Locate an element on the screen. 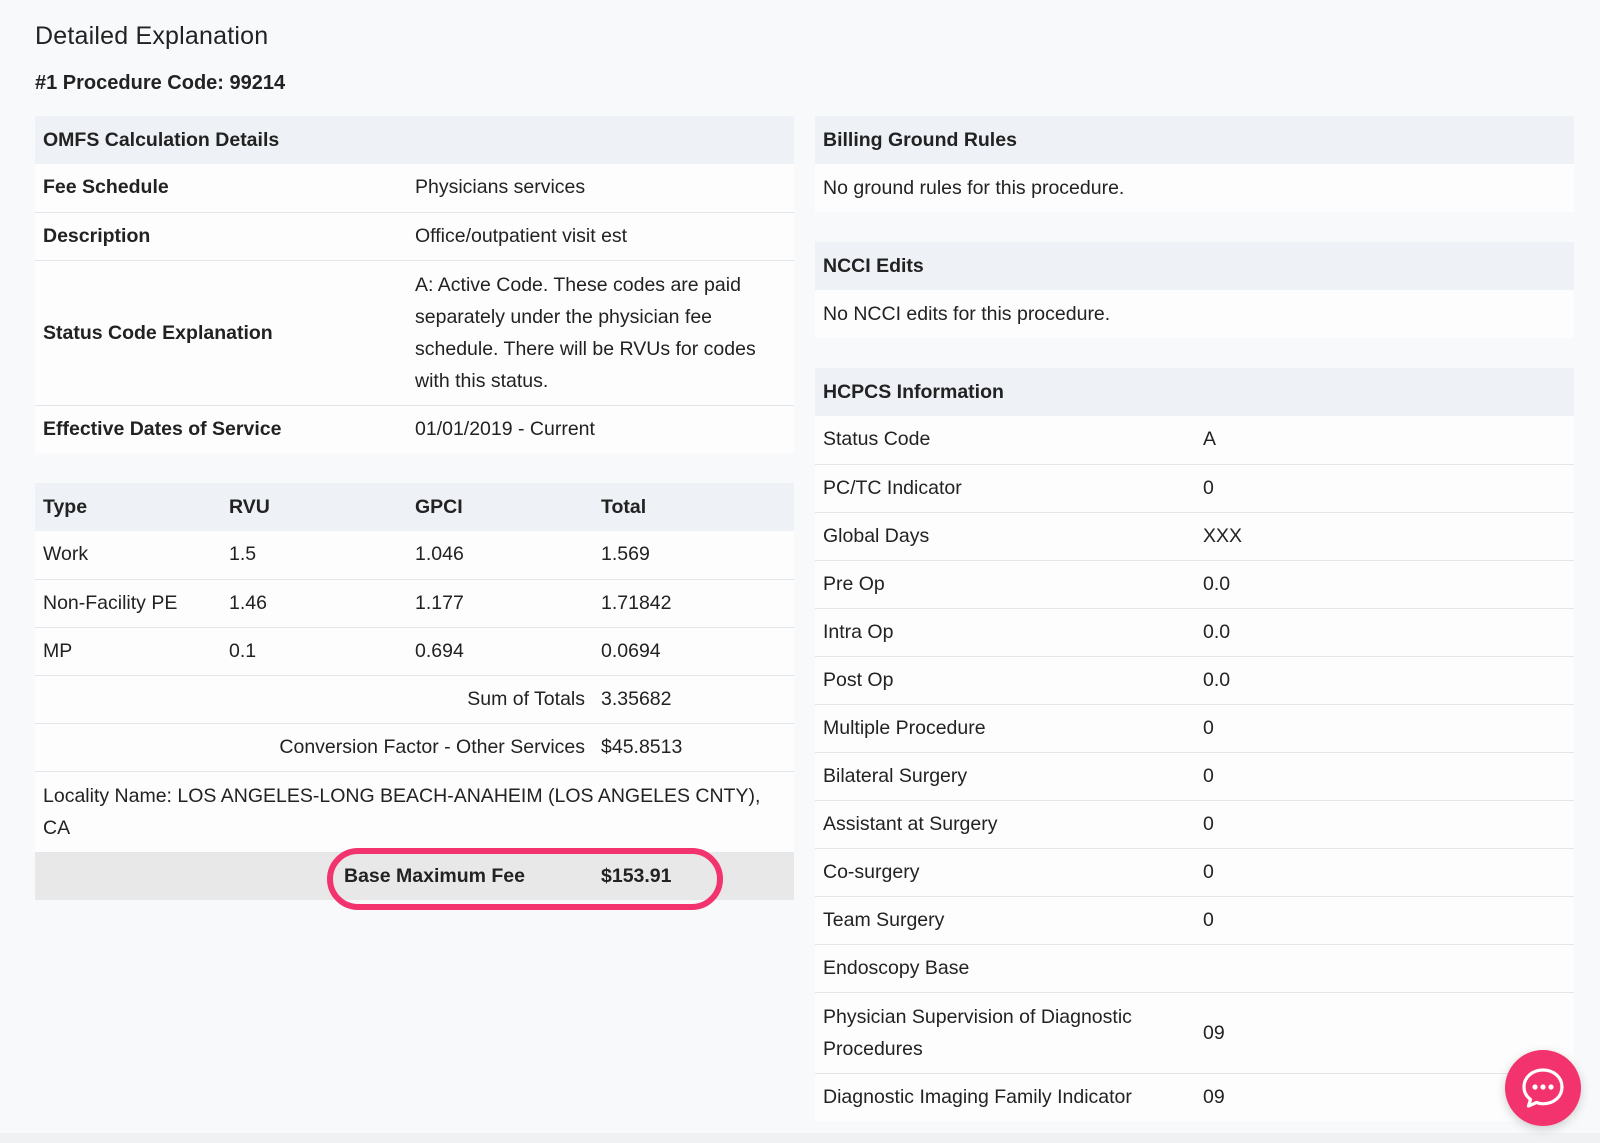  cell-type: MP is located at coordinates (128, 650).